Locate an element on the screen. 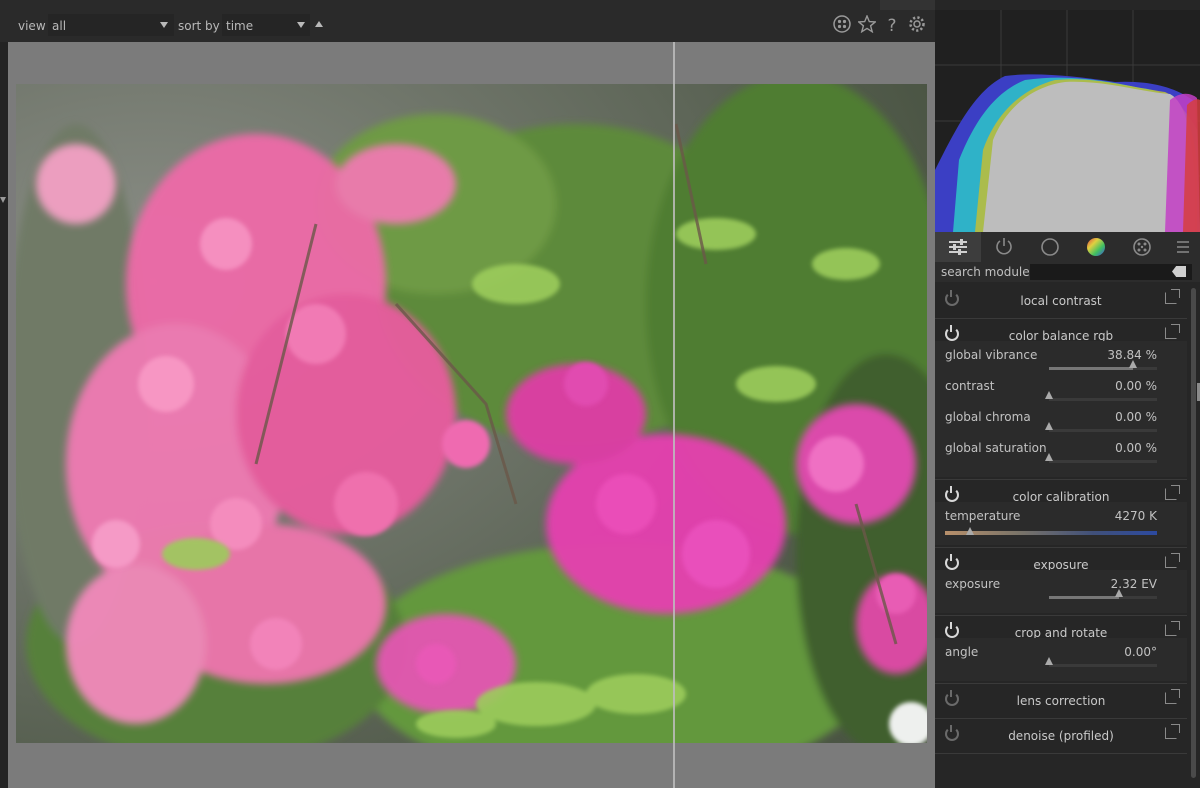 The image size is (1200, 788). menu-icon is located at coordinates (1182, 247).